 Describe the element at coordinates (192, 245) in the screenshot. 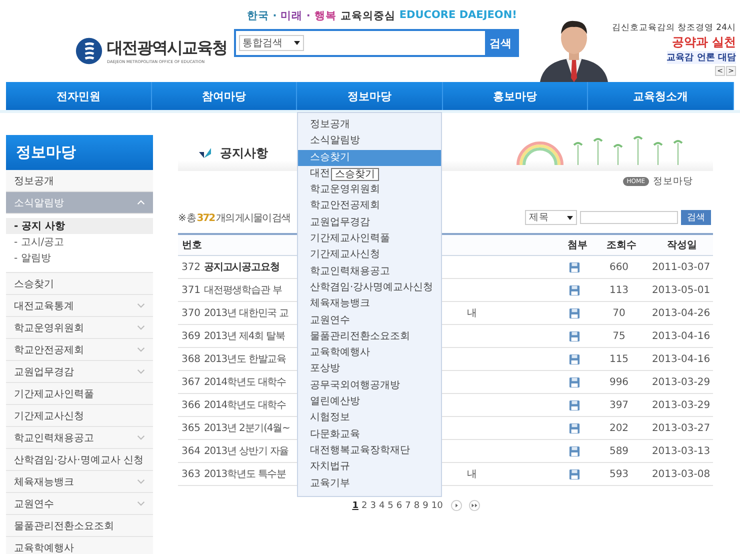

I see `column-header: 번호` at that location.